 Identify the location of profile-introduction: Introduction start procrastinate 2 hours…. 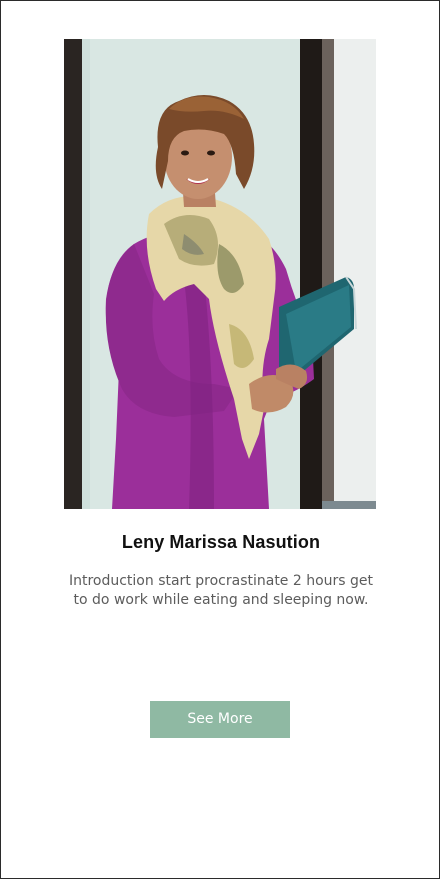
(221, 590).